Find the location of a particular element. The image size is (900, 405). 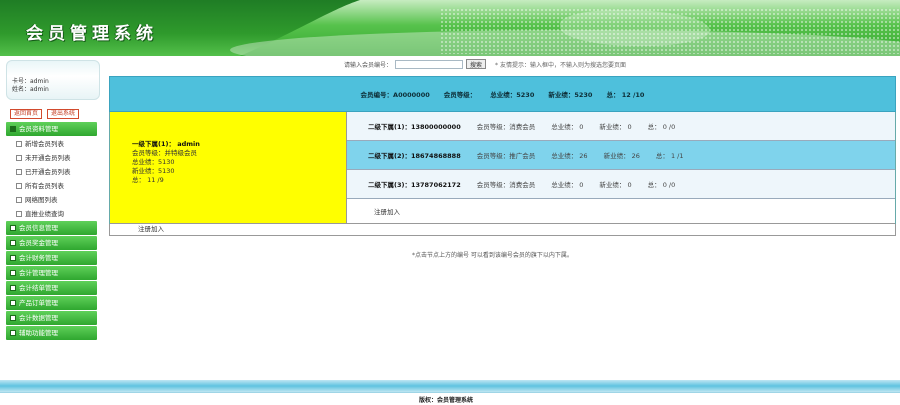

sidebar-button-row: 返回首页 退出系统 is located at coordinates (53, 114).